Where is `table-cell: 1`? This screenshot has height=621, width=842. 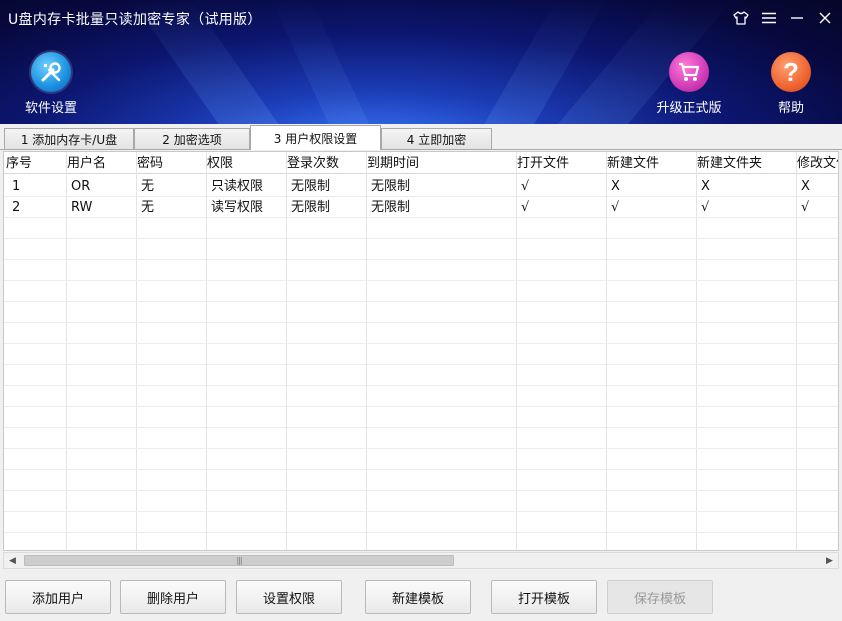 table-cell: 1 is located at coordinates (16, 186).